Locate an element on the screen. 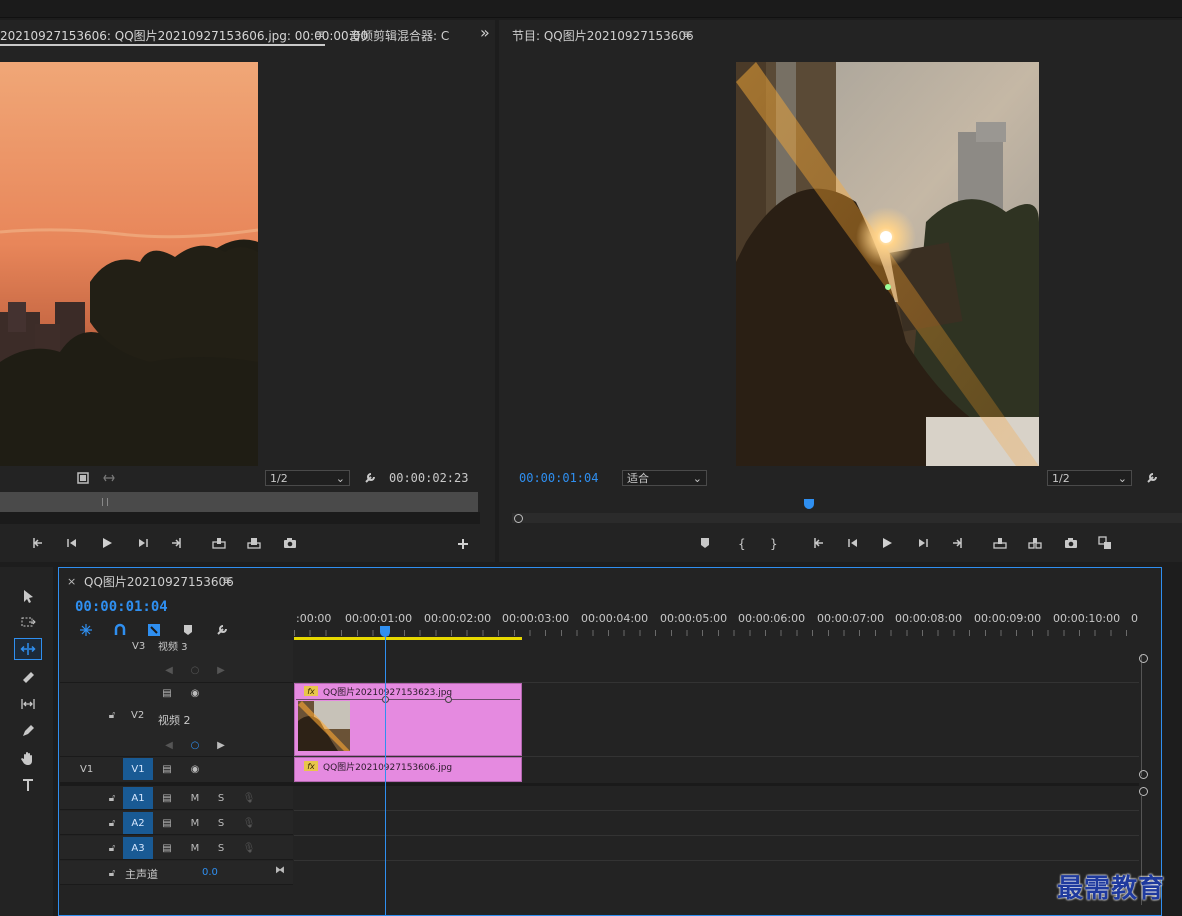  extract-icon is located at coordinates (1035, 543).